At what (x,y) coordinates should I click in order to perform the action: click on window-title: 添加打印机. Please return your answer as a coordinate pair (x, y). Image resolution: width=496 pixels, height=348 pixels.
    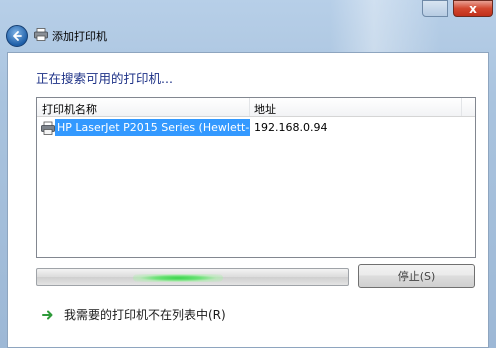
    Looking at the image, I should click on (79, 36).